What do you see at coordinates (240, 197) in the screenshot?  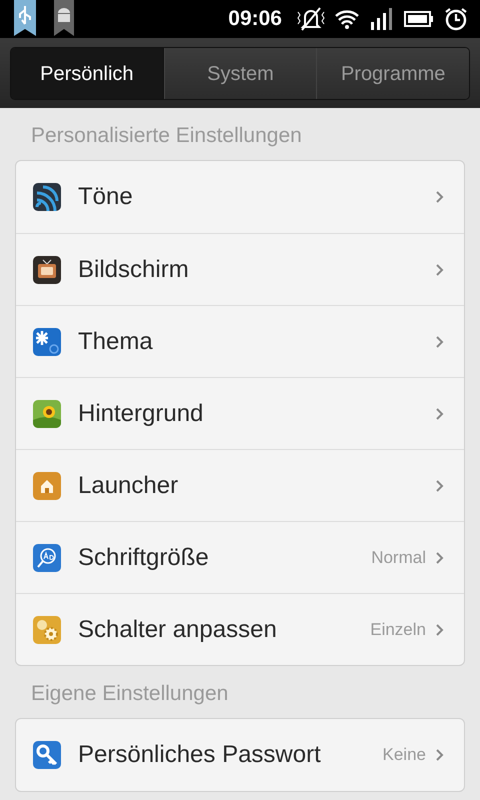 I see `settings-row: Töne` at bounding box center [240, 197].